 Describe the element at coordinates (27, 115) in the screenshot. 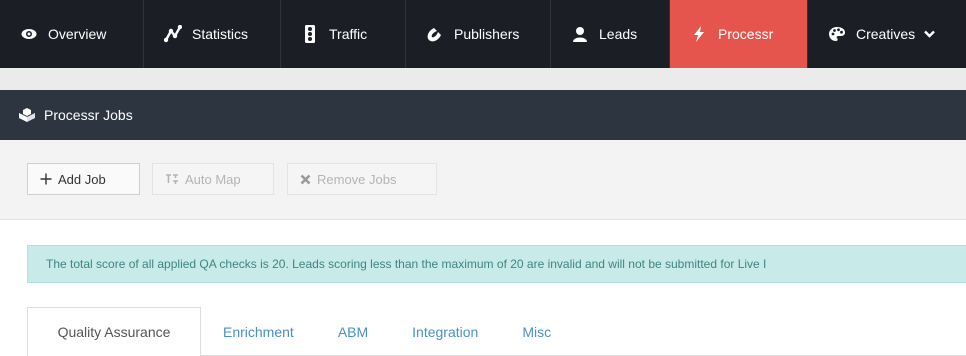

I see `cubes-icon` at that location.